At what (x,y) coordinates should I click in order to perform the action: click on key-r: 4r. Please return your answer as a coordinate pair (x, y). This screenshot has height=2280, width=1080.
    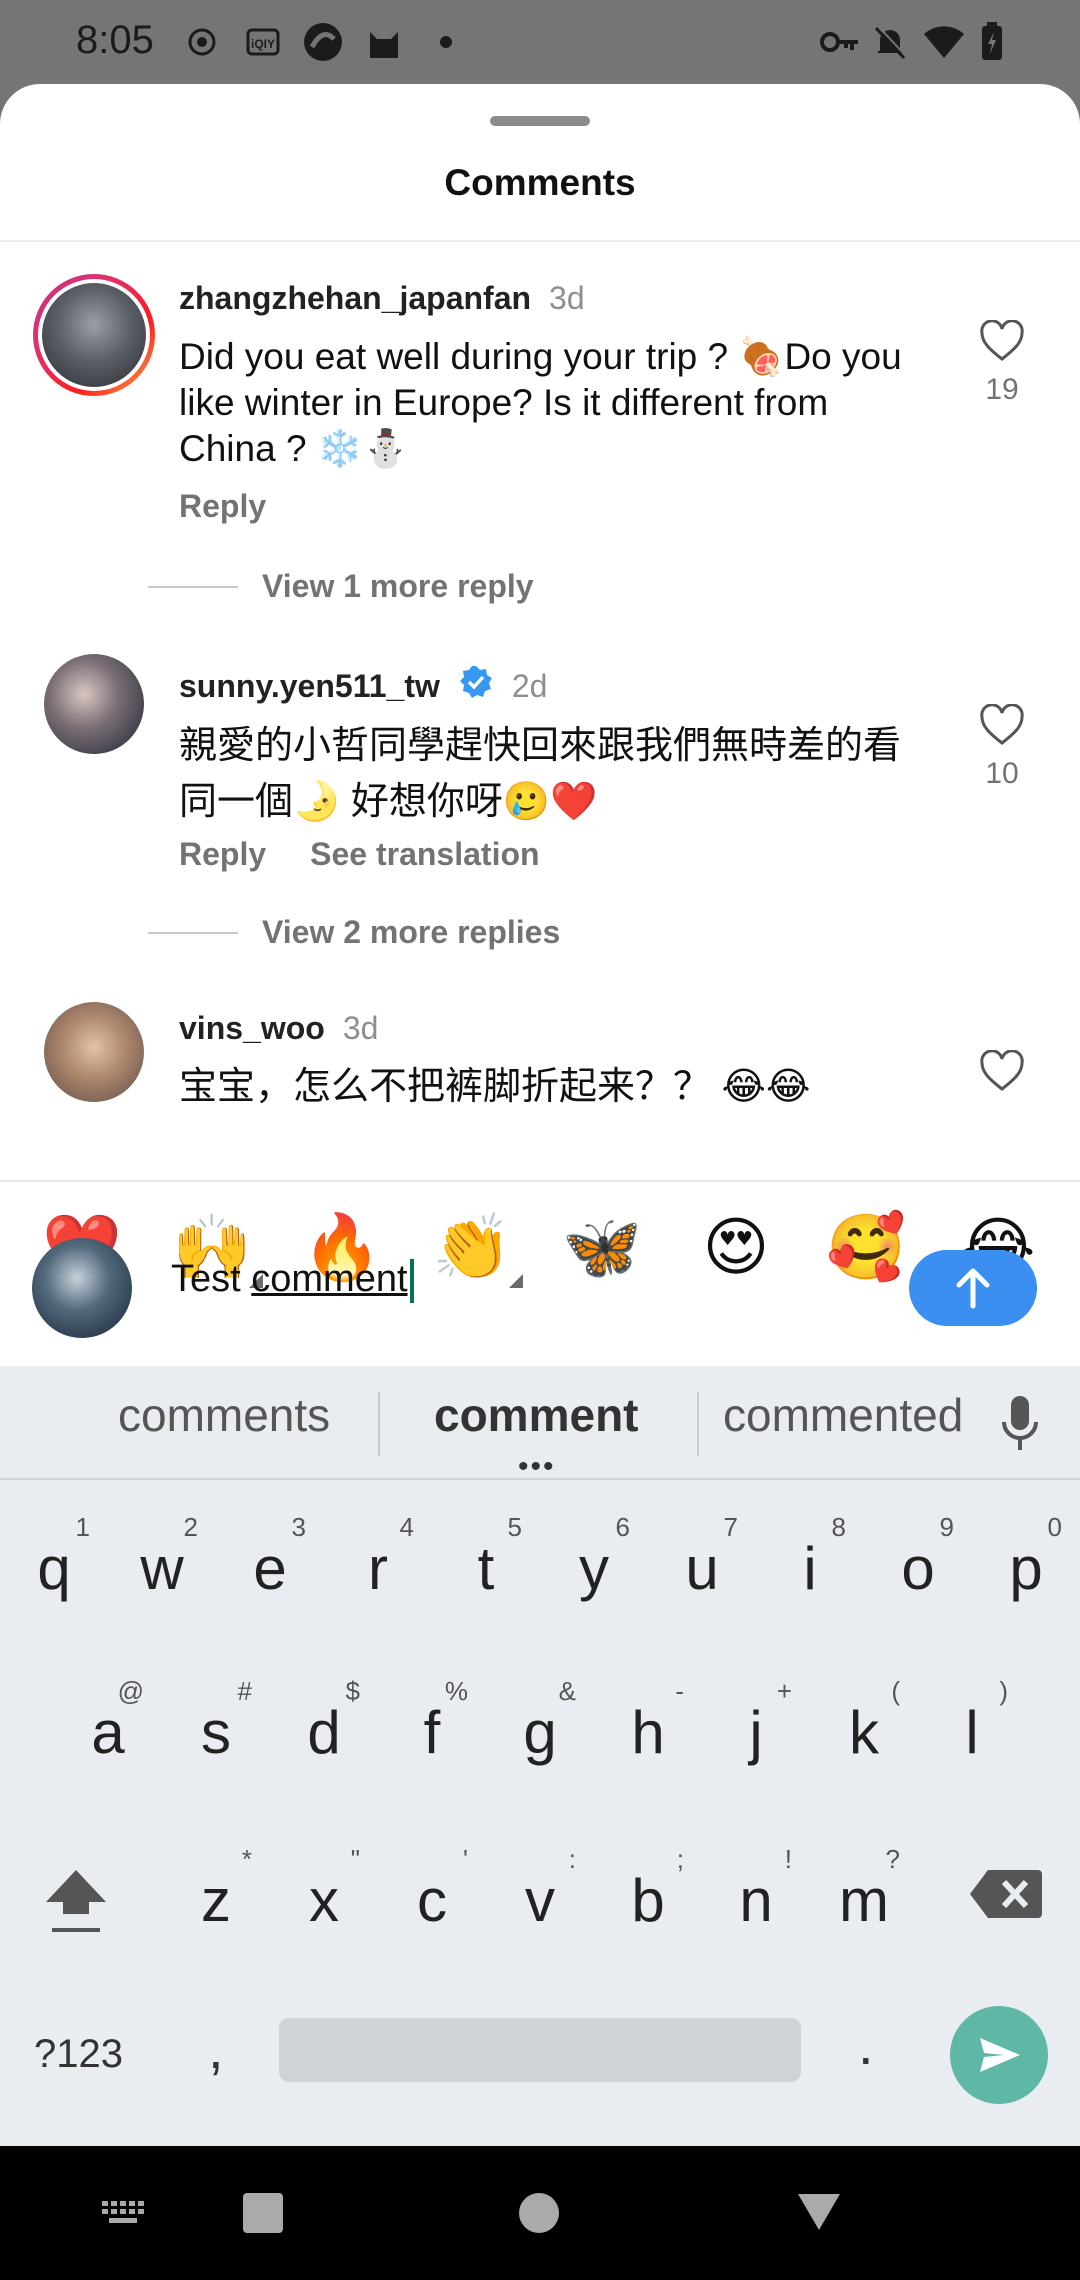
    Looking at the image, I should click on (378, 1564).